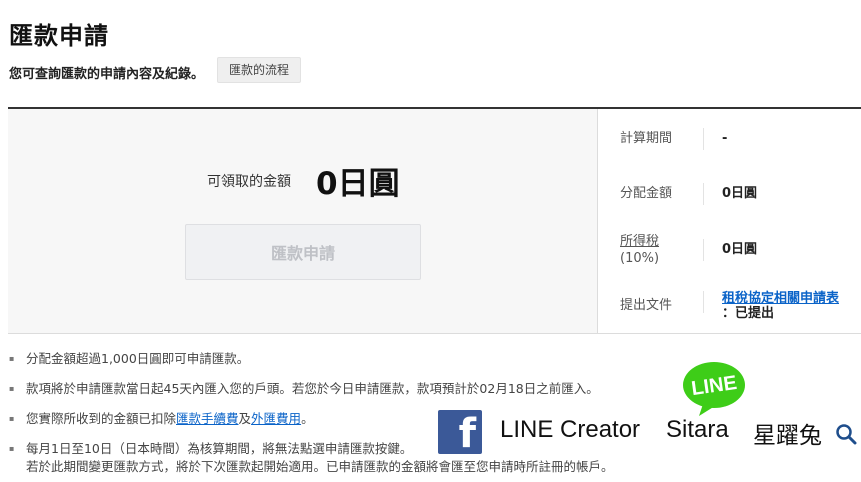 The width and height of the screenshot is (861, 482). I want to click on note-item: 分配金額超過1,000日圓即可申請匯款。, so click(311, 359).